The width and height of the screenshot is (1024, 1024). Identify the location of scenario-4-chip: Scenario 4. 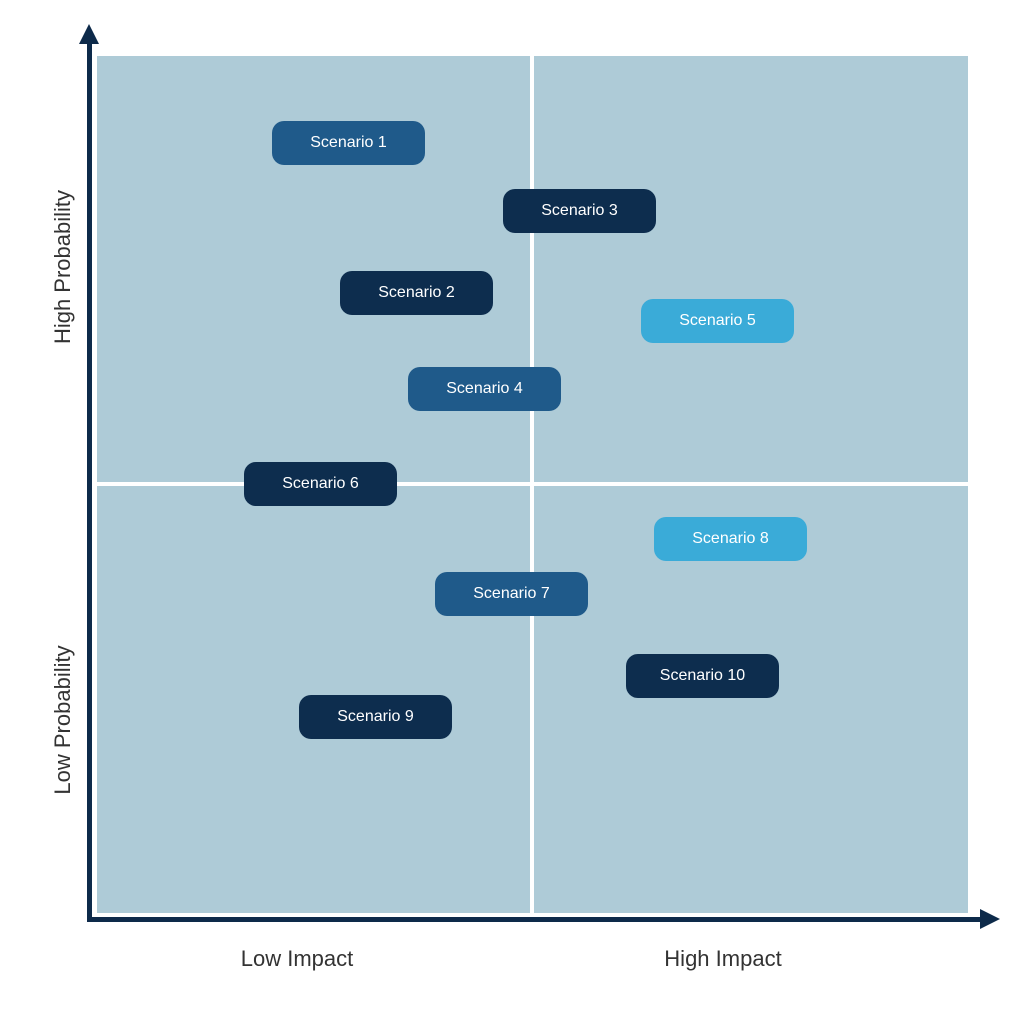
(484, 389).